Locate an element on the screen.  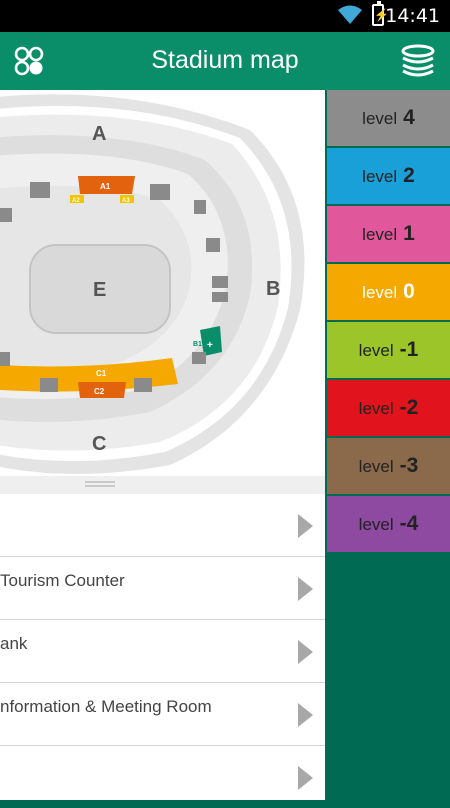
level-number: 0 is located at coordinates (409, 291).